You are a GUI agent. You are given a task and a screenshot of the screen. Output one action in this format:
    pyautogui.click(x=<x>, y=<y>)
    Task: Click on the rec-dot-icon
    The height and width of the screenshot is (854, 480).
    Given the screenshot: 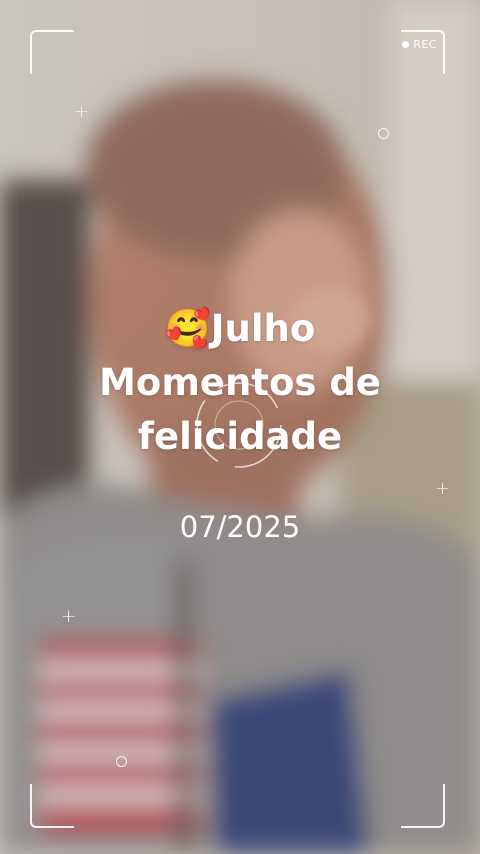 What is the action you would take?
    pyautogui.click(x=406, y=44)
    